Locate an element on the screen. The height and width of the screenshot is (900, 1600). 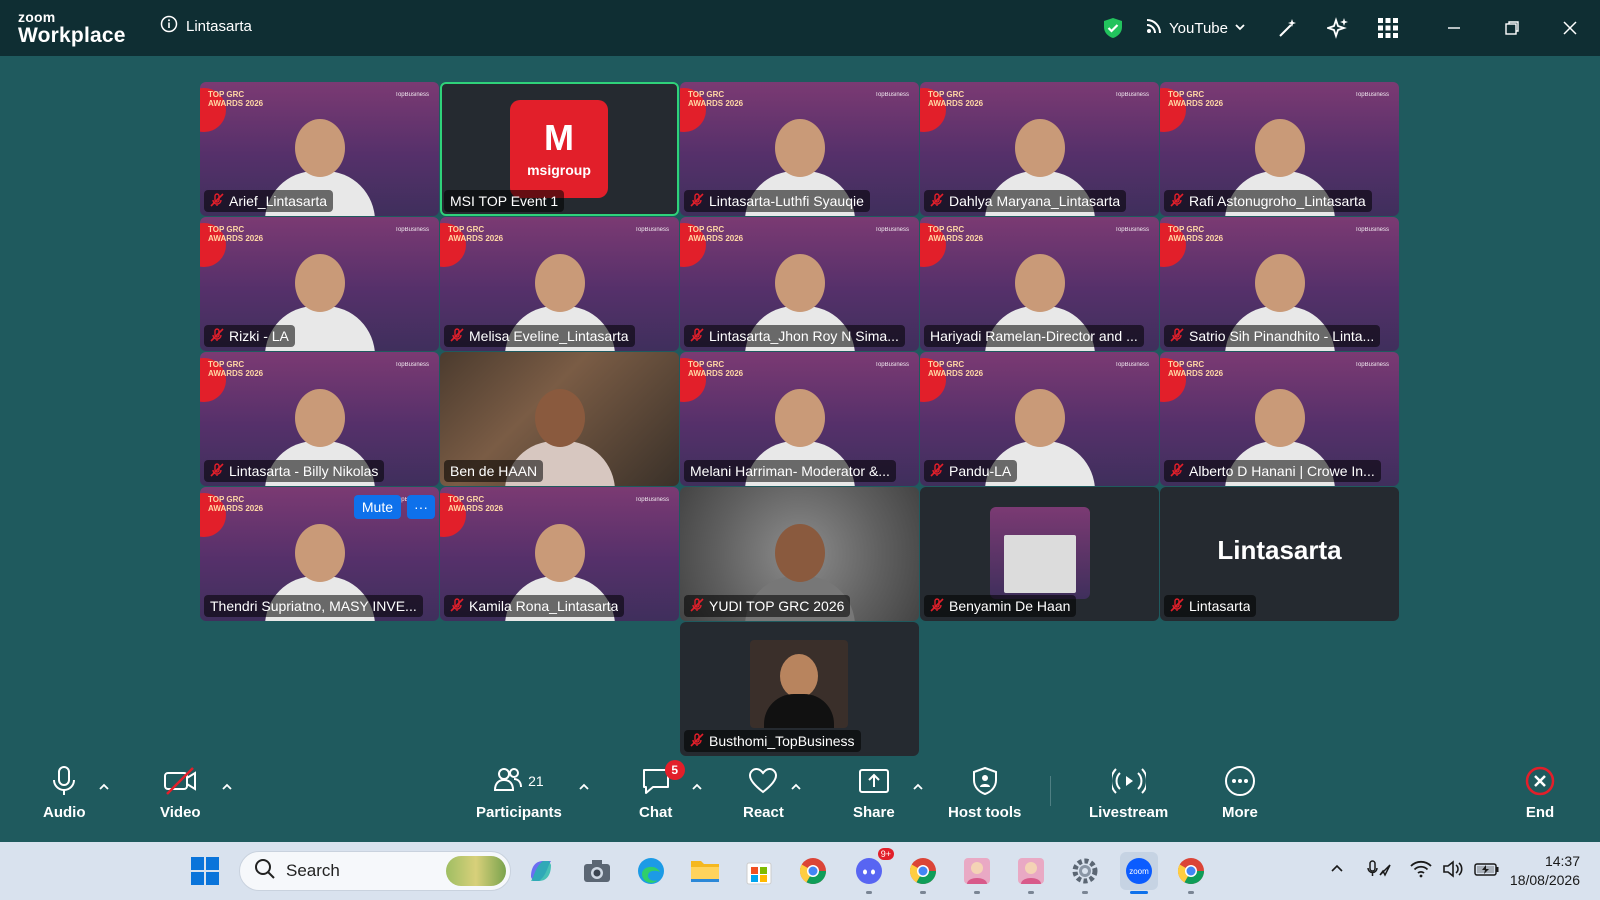
participant-video-tile: YUDI TOP GRC 2026 is located at coordinates (799, 554).